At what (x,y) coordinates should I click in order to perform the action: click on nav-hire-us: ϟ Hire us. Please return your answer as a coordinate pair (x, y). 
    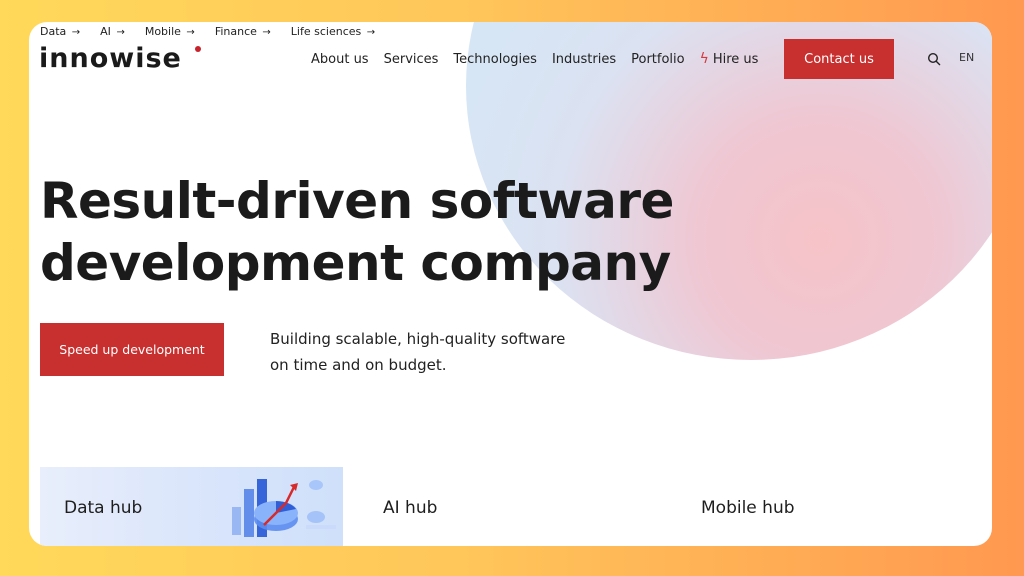
    Looking at the image, I should click on (729, 59).